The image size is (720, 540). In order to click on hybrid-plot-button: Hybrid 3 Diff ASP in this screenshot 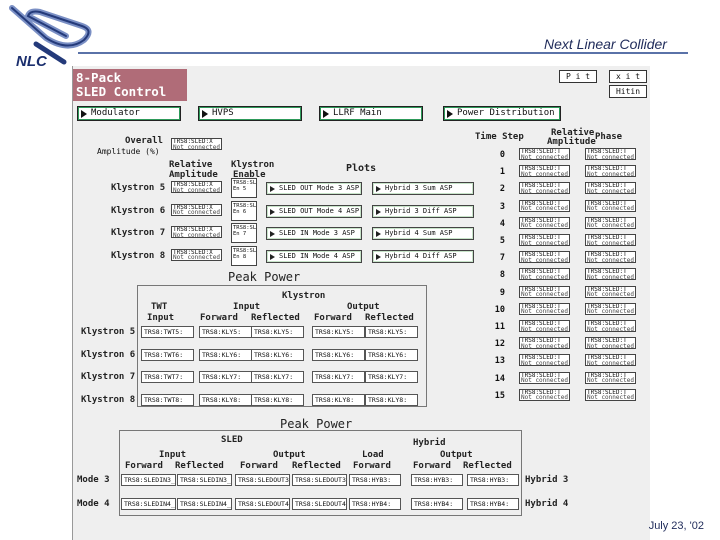, I will do `click(423, 211)`.